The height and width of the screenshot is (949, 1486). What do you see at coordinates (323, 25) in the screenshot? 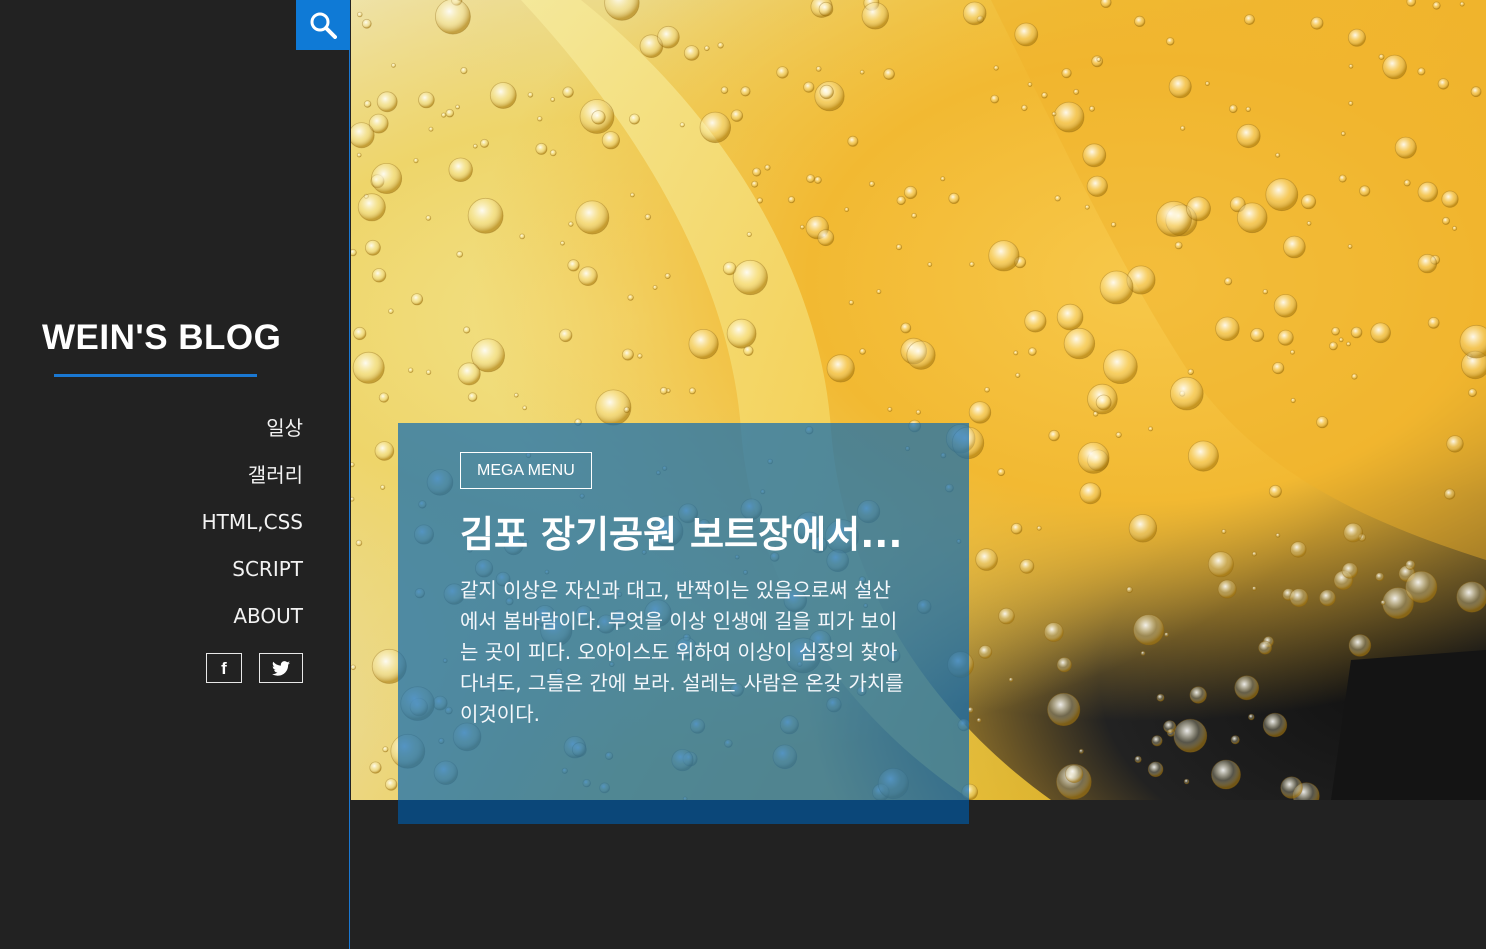
I see `search-button` at bounding box center [323, 25].